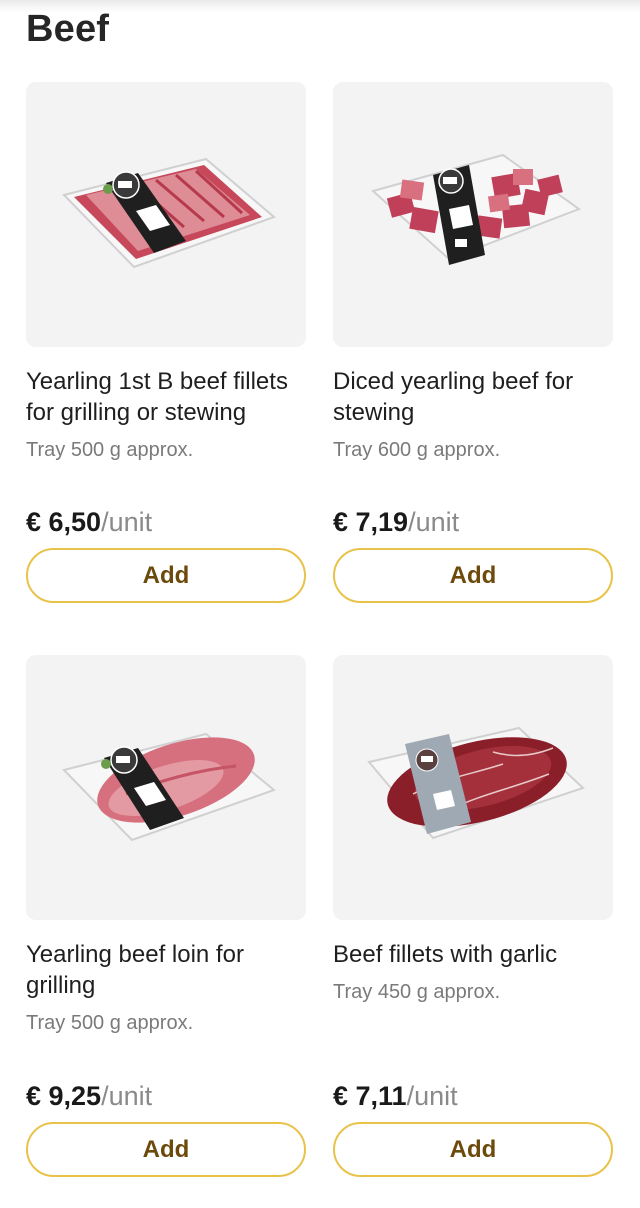  I want to click on product-price: € 7,11, so click(370, 1096).